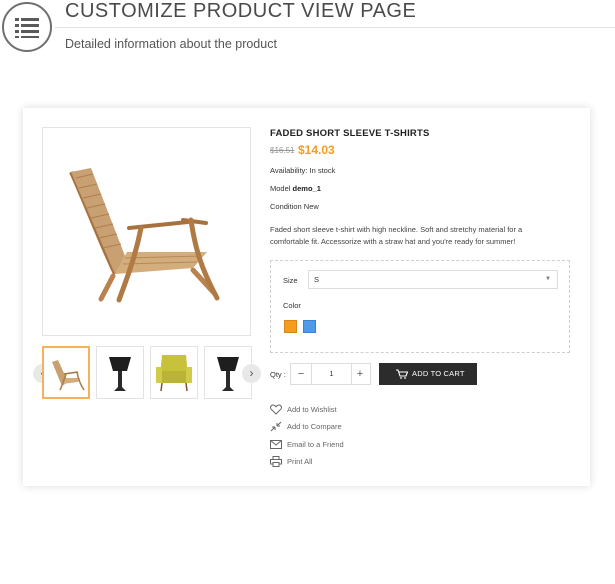 This screenshot has width=615, height=584. I want to click on current-price: $14.03, so click(316, 150).